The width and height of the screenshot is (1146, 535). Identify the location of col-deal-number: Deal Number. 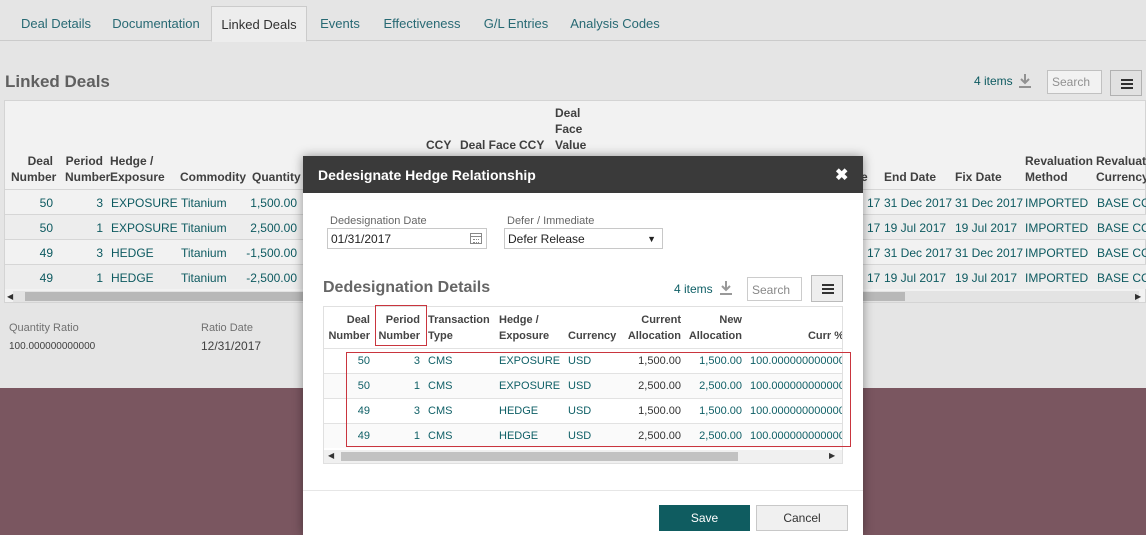
(349, 328).